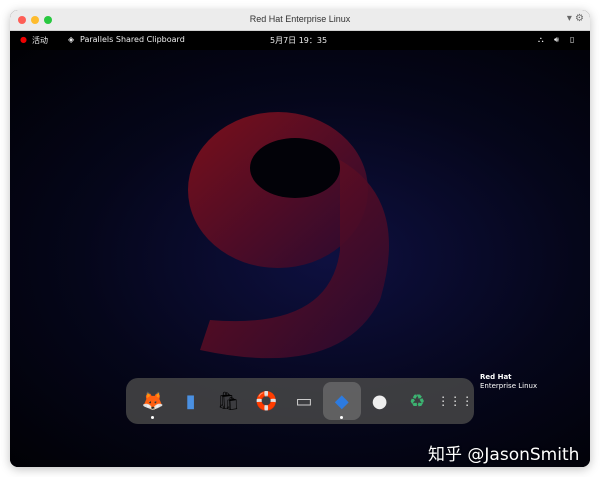 The height and width of the screenshot is (477, 600). I want to click on app-menu: Parallels Shared Clipboard, so click(132, 39).